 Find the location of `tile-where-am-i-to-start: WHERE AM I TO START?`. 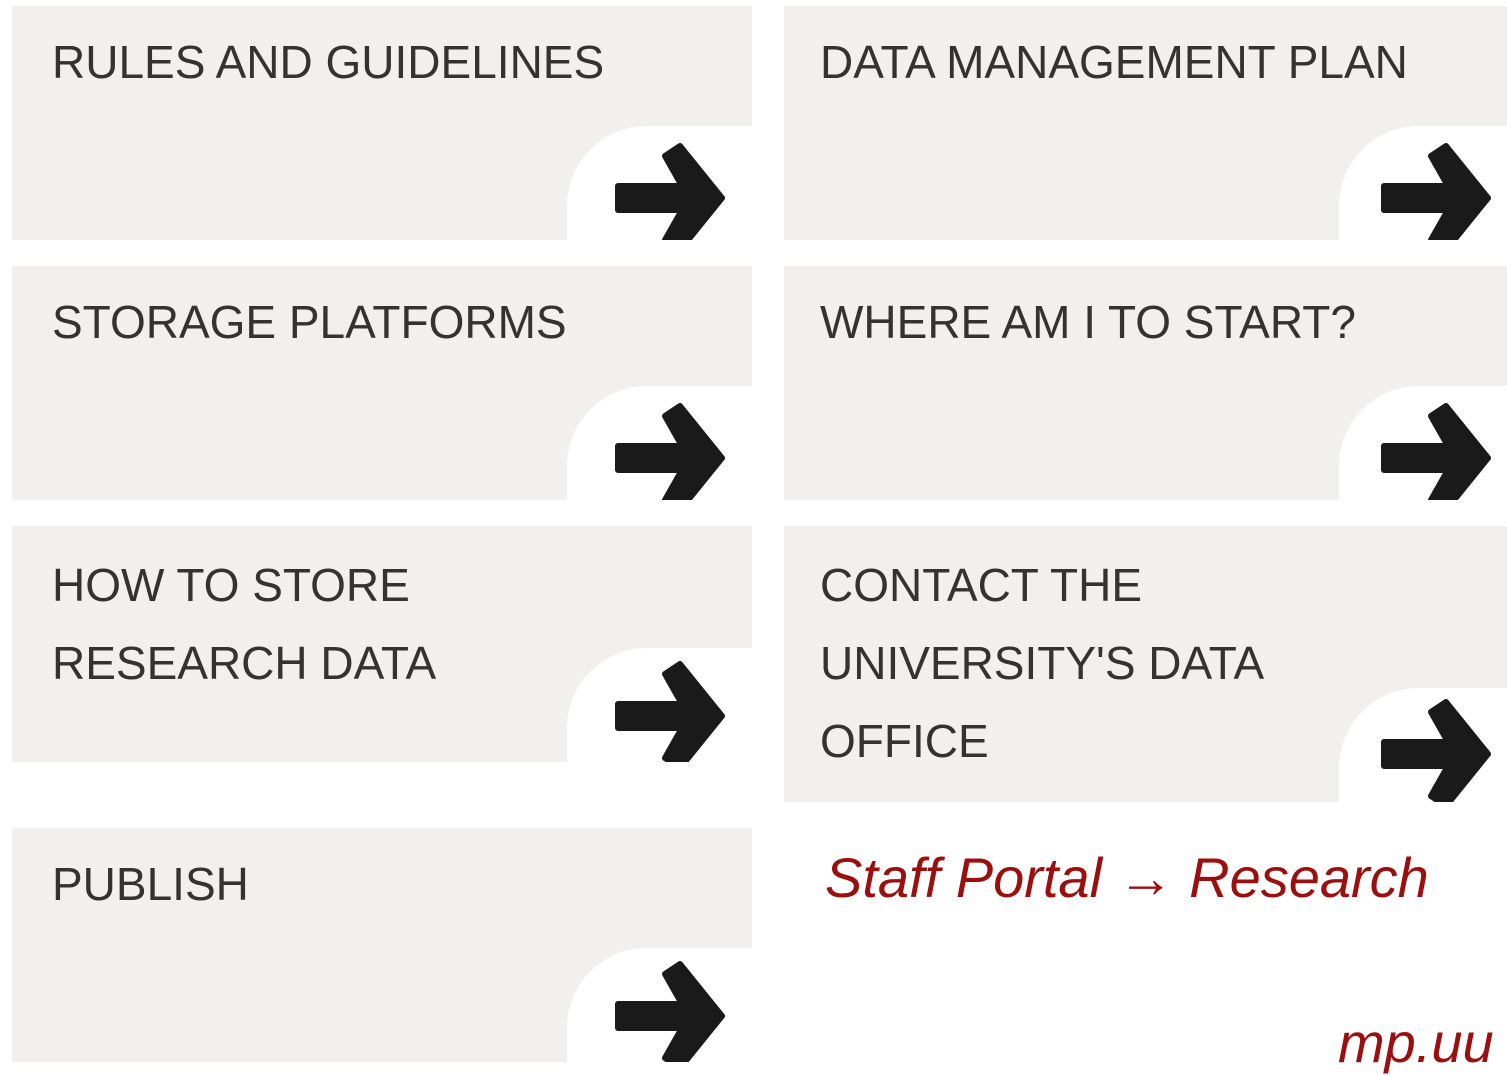

tile-where-am-i-to-start: WHERE AM I TO START? is located at coordinates (1145, 383).